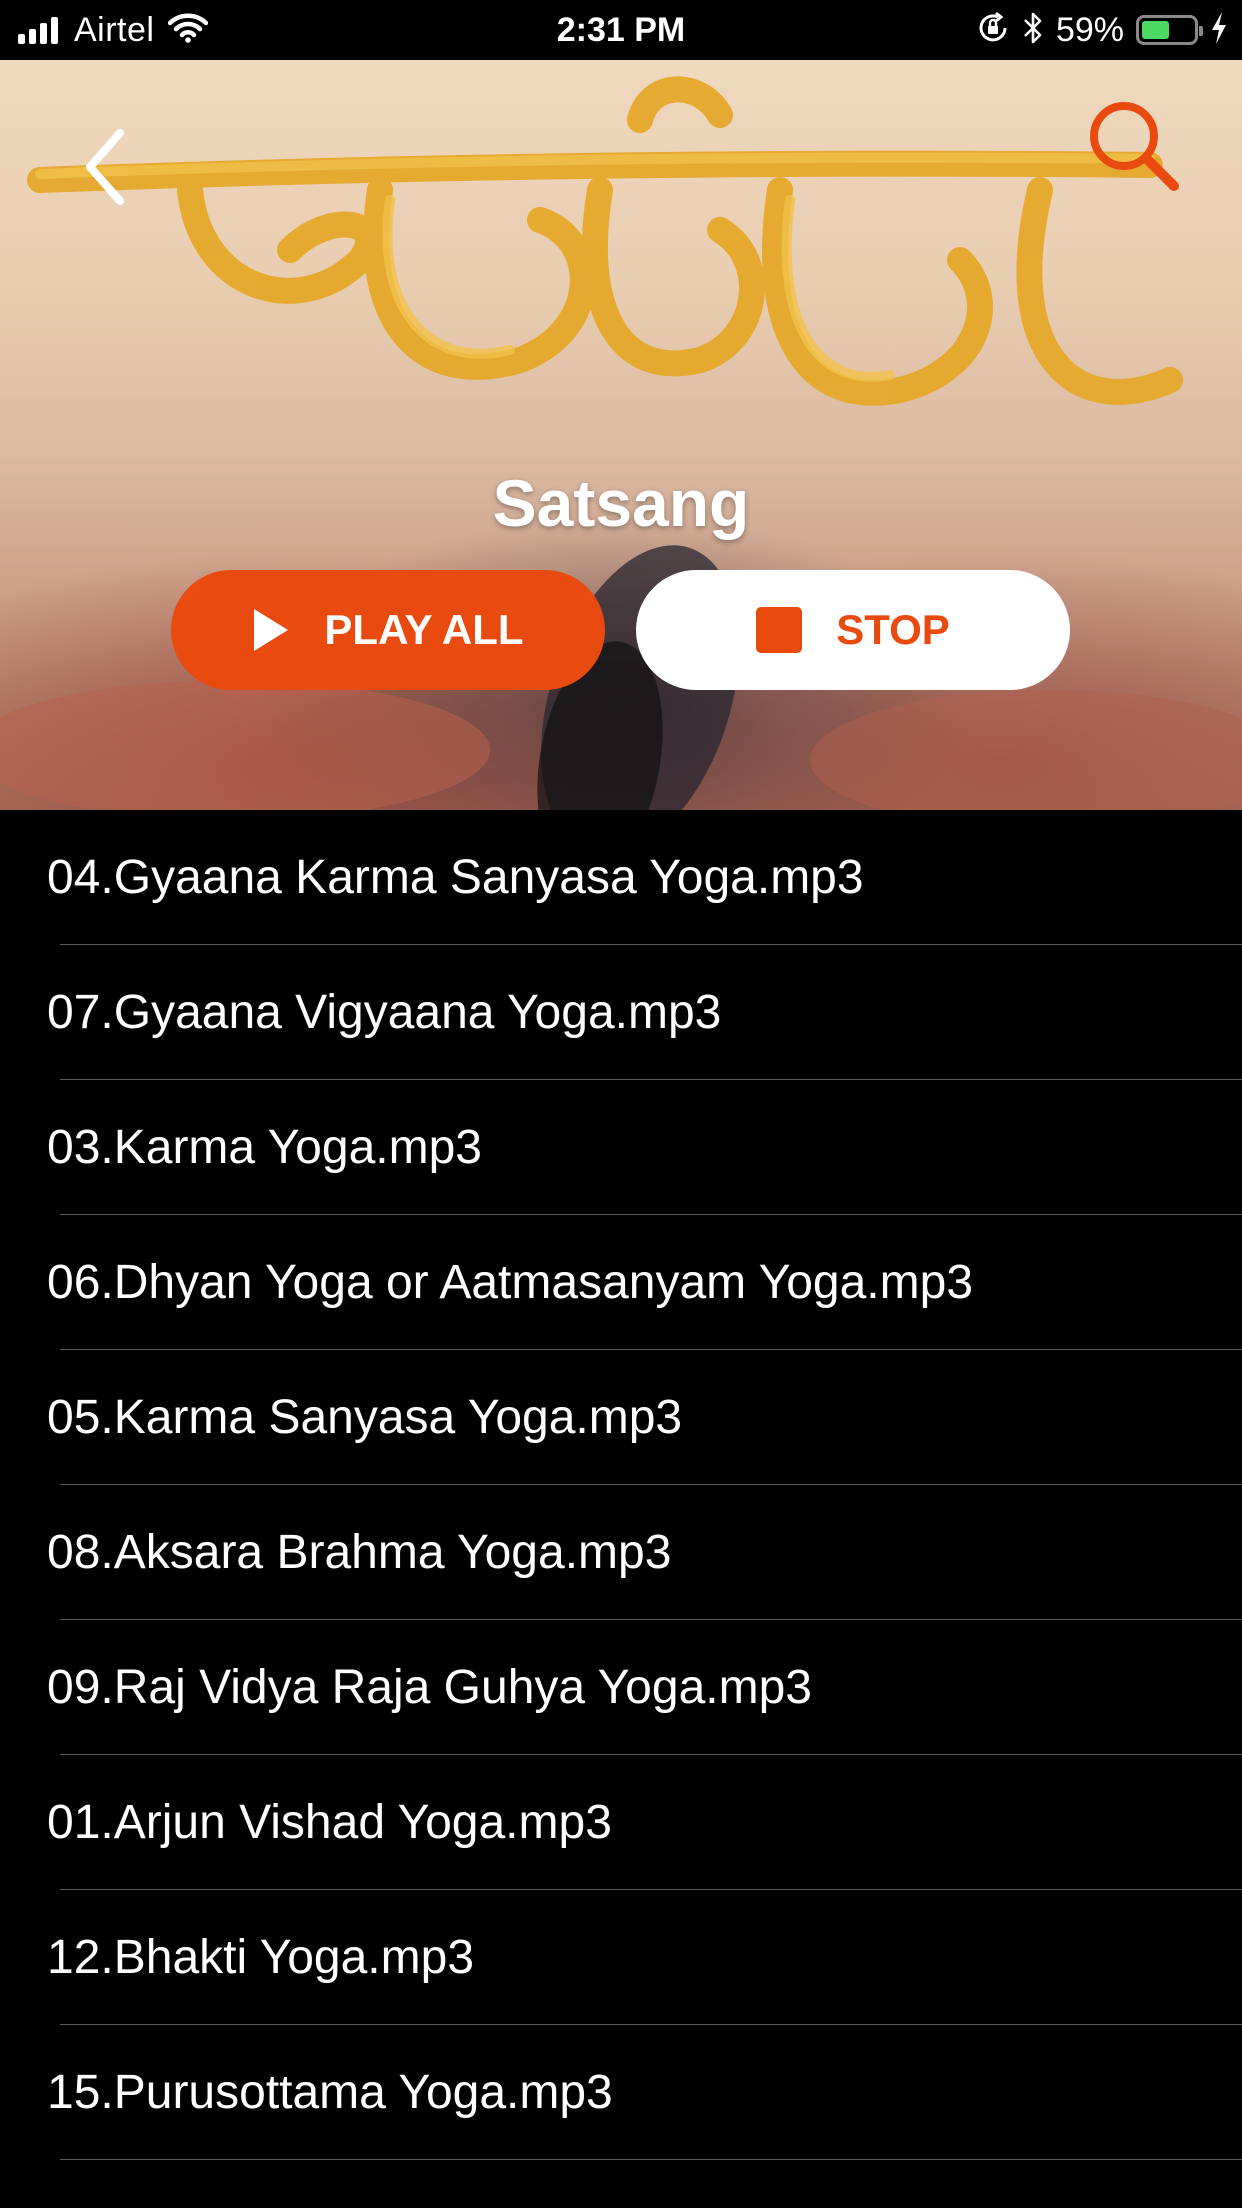 The height and width of the screenshot is (2208, 1242). What do you see at coordinates (993, 30) in the screenshot?
I see `orientation-lock-icon` at bounding box center [993, 30].